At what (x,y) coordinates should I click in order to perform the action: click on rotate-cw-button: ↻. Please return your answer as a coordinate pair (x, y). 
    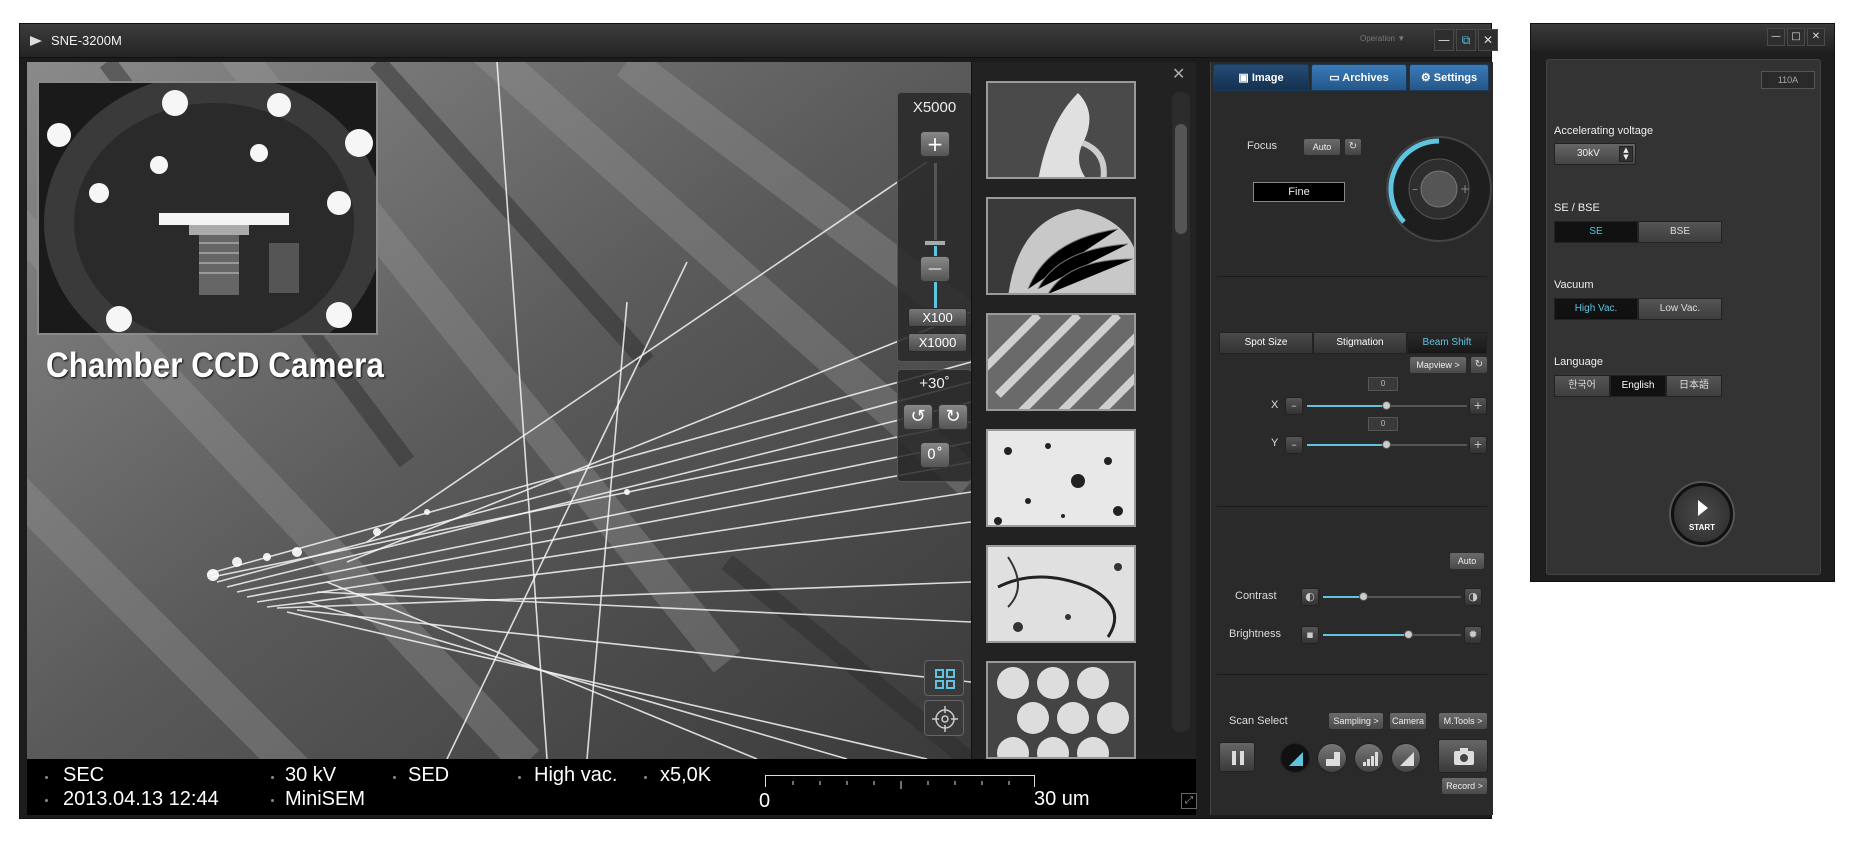
    Looking at the image, I should click on (953, 417).